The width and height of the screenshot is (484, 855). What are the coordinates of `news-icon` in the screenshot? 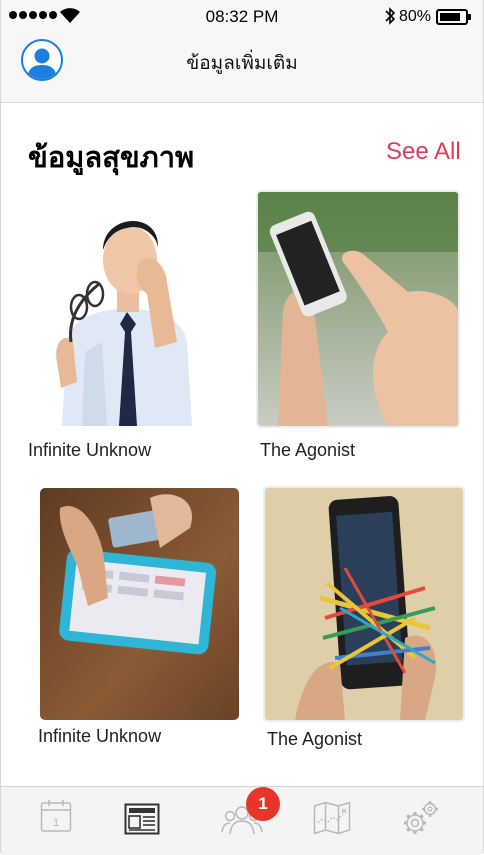 It's located at (142, 819).